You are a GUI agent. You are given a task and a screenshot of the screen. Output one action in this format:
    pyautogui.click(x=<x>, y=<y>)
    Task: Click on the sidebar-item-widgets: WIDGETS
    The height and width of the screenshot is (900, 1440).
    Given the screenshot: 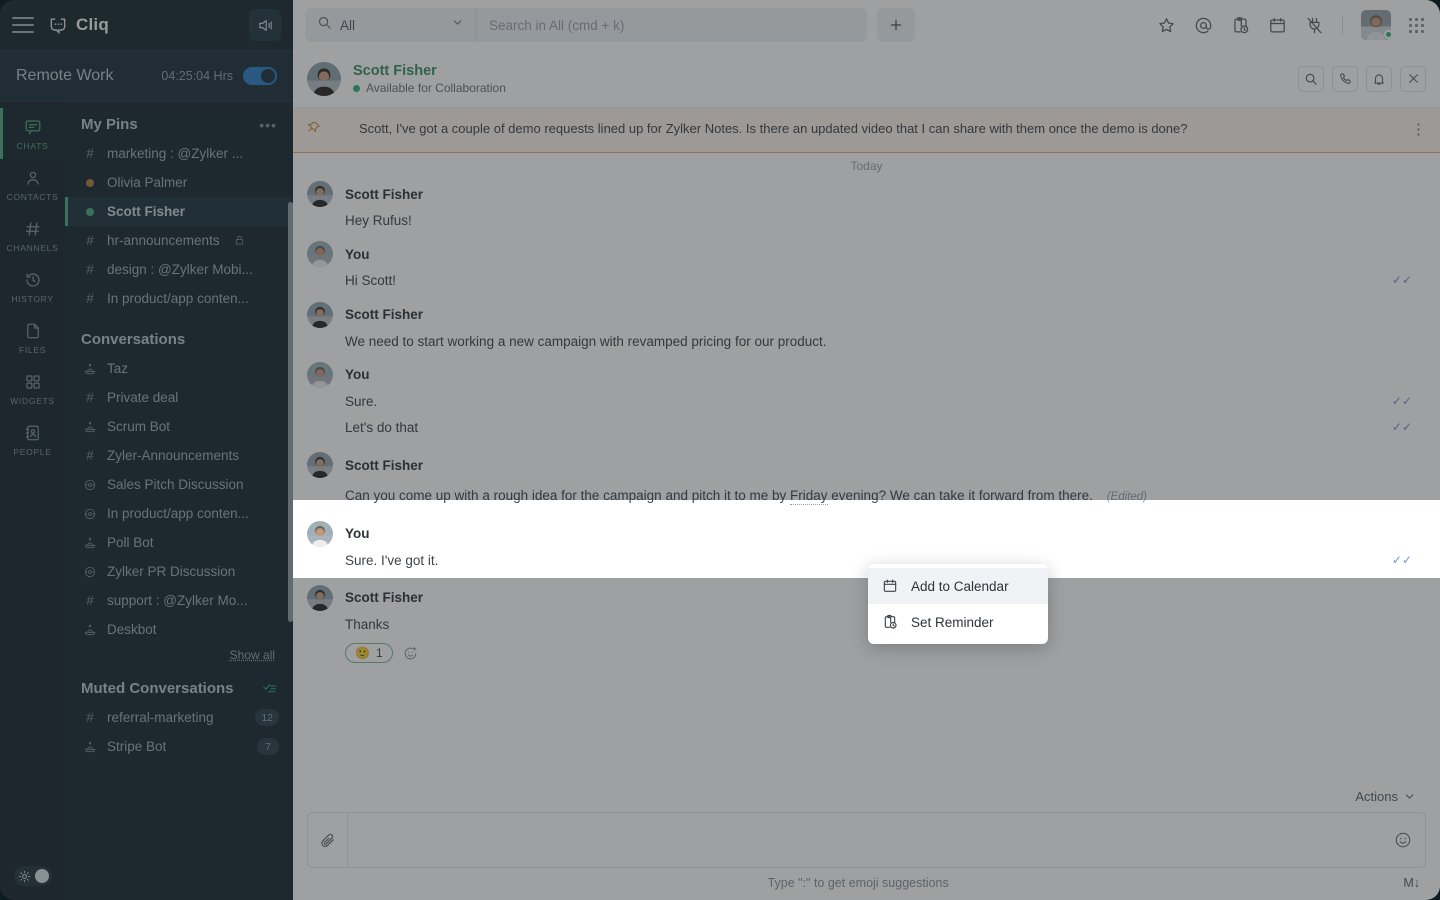 What is the action you would take?
    pyautogui.click(x=32, y=388)
    